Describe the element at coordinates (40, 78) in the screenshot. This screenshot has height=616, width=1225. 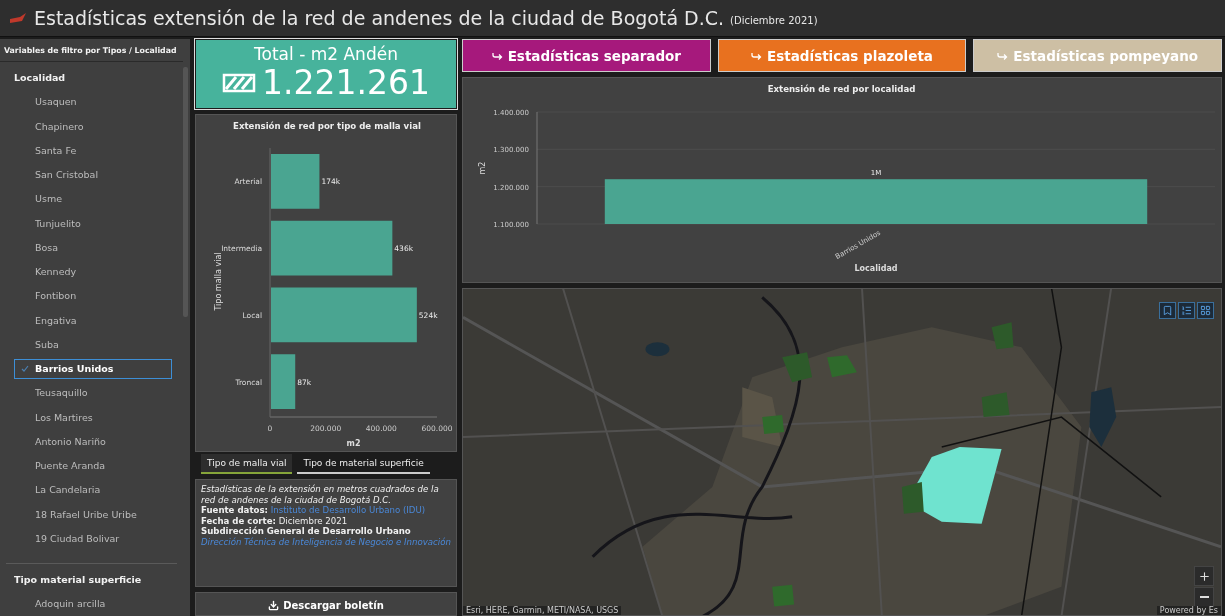
I see `group-title: Localidad` at that location.